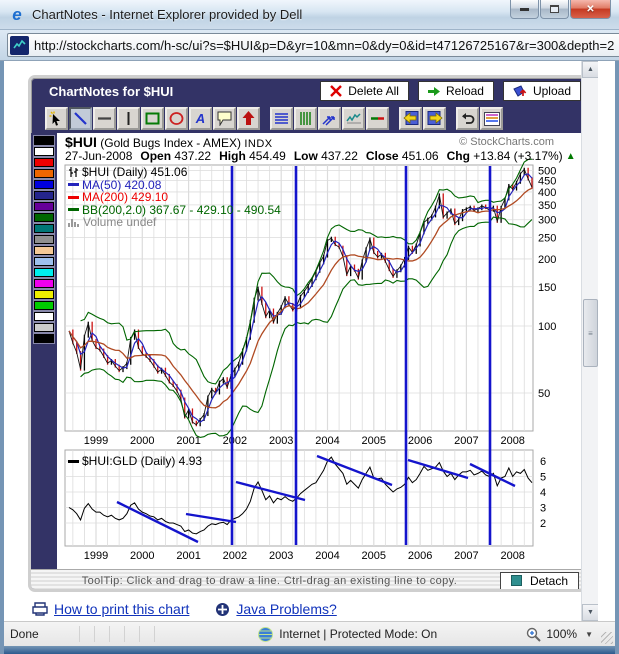 The image size is (619, 654). I want to click on tool-undo, so click(467, 118).